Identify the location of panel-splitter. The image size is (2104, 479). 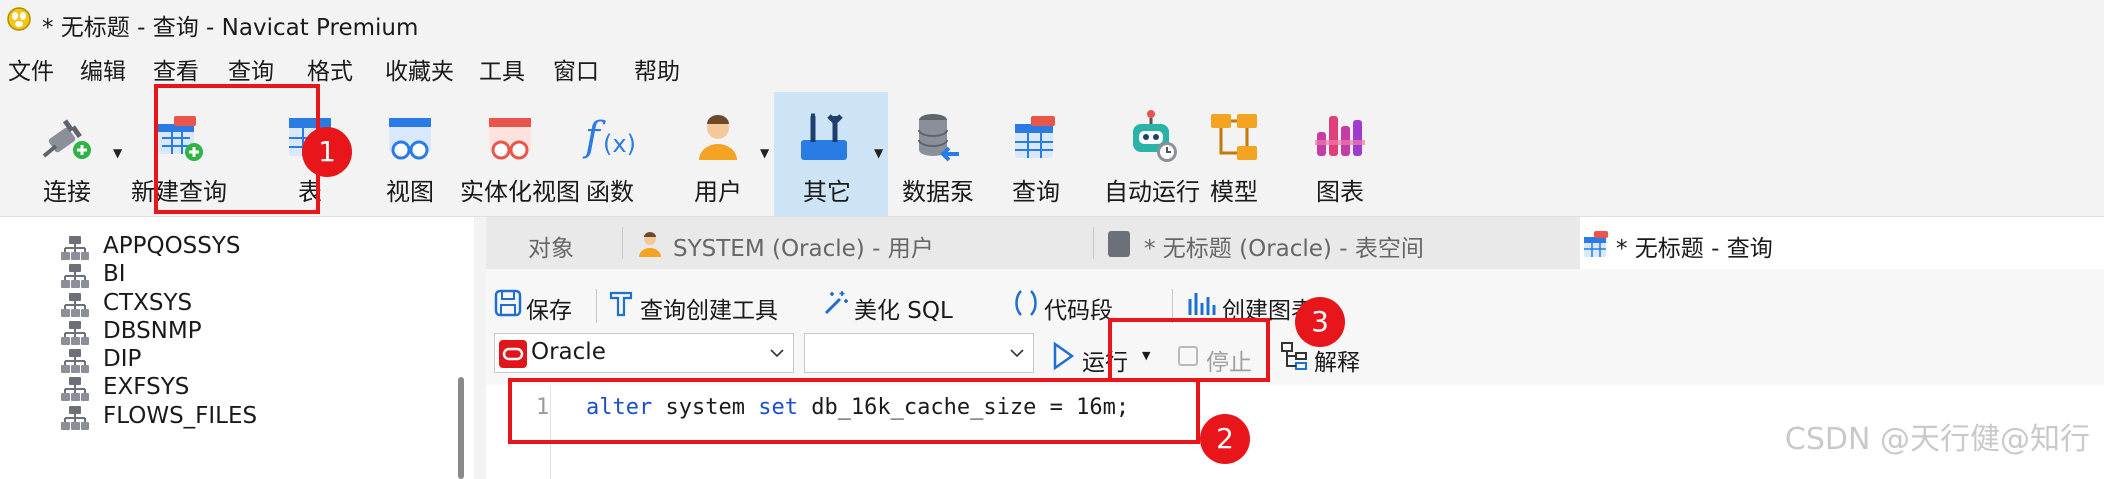
(480, 348).